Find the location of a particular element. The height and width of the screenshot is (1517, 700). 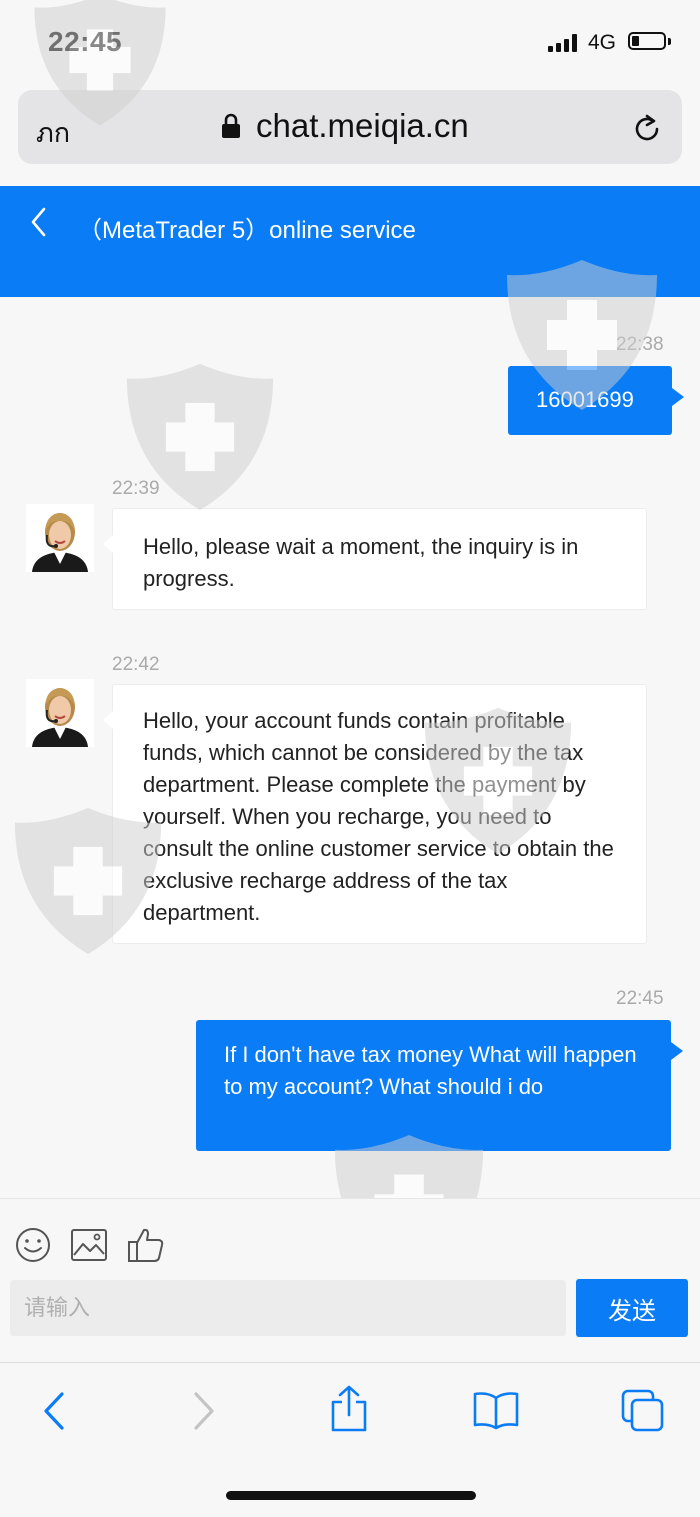

message-bubble-user: 16001699 is located at coordinates (596, 400).